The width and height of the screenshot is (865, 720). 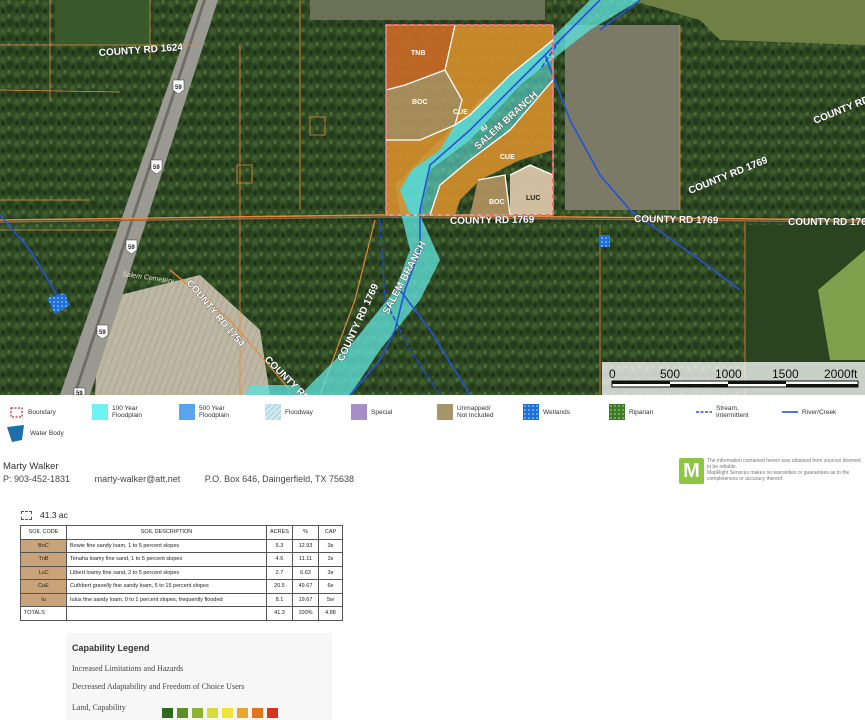 I want to click on boundary-icon, so click(x=16, y=412).